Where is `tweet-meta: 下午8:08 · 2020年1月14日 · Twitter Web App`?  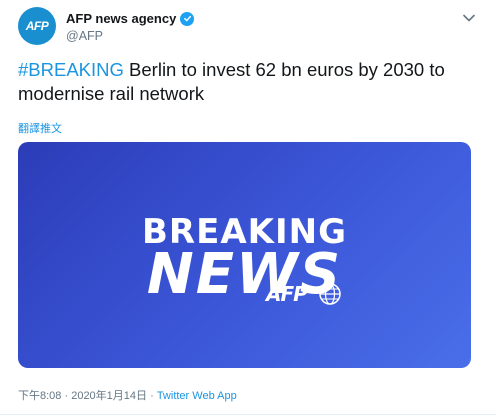
tweet-meta: 下午8:08 · 2020年1月14日 · Twitter Web App is located at coordinates (127, 395).